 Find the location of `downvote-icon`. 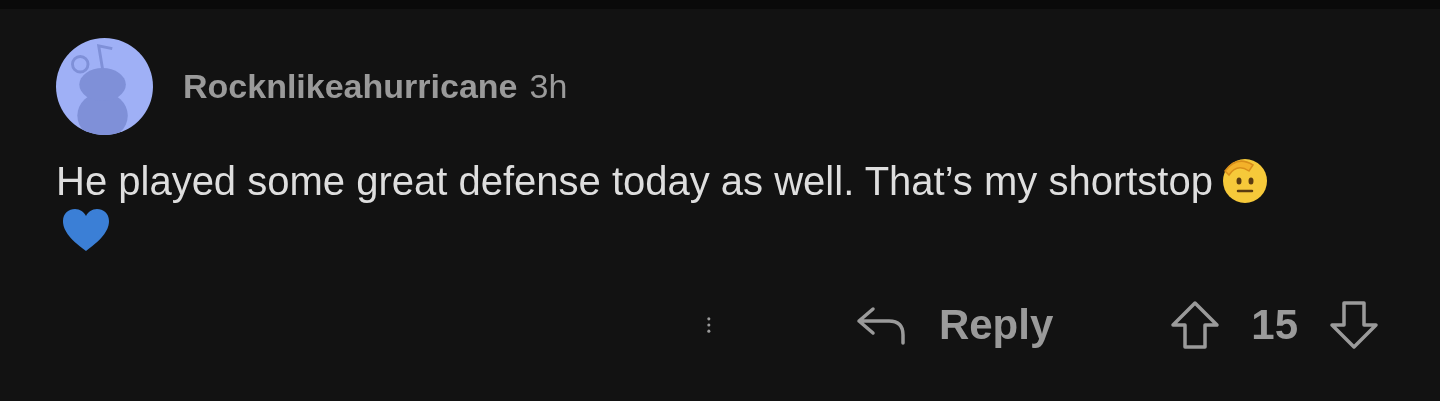

downvote-icon is located at coordinates (1354, 325).